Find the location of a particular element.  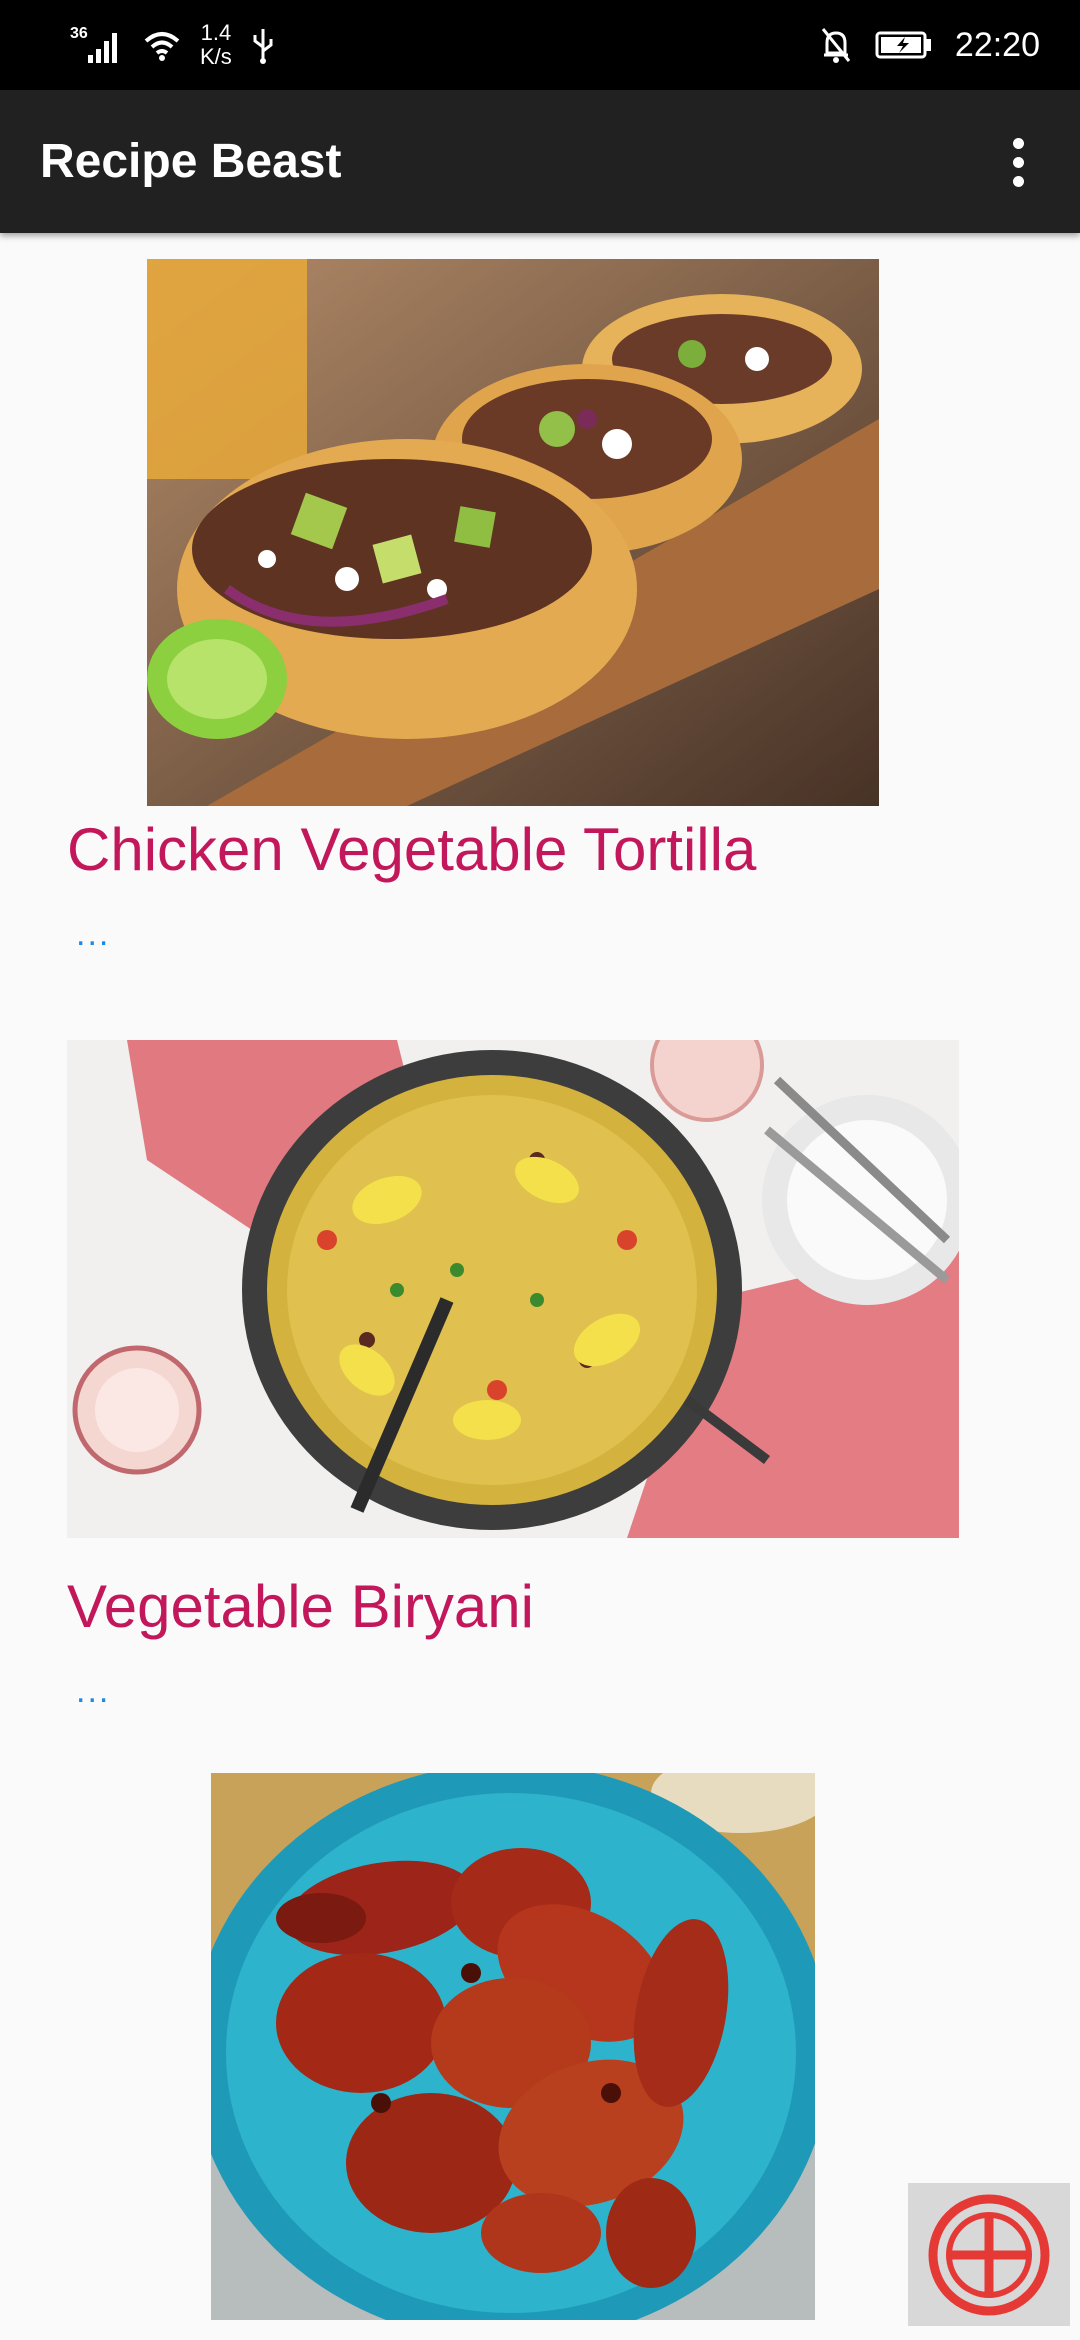

recipe-title: Vegetable Biryani is located at coordinates (300, 1606).